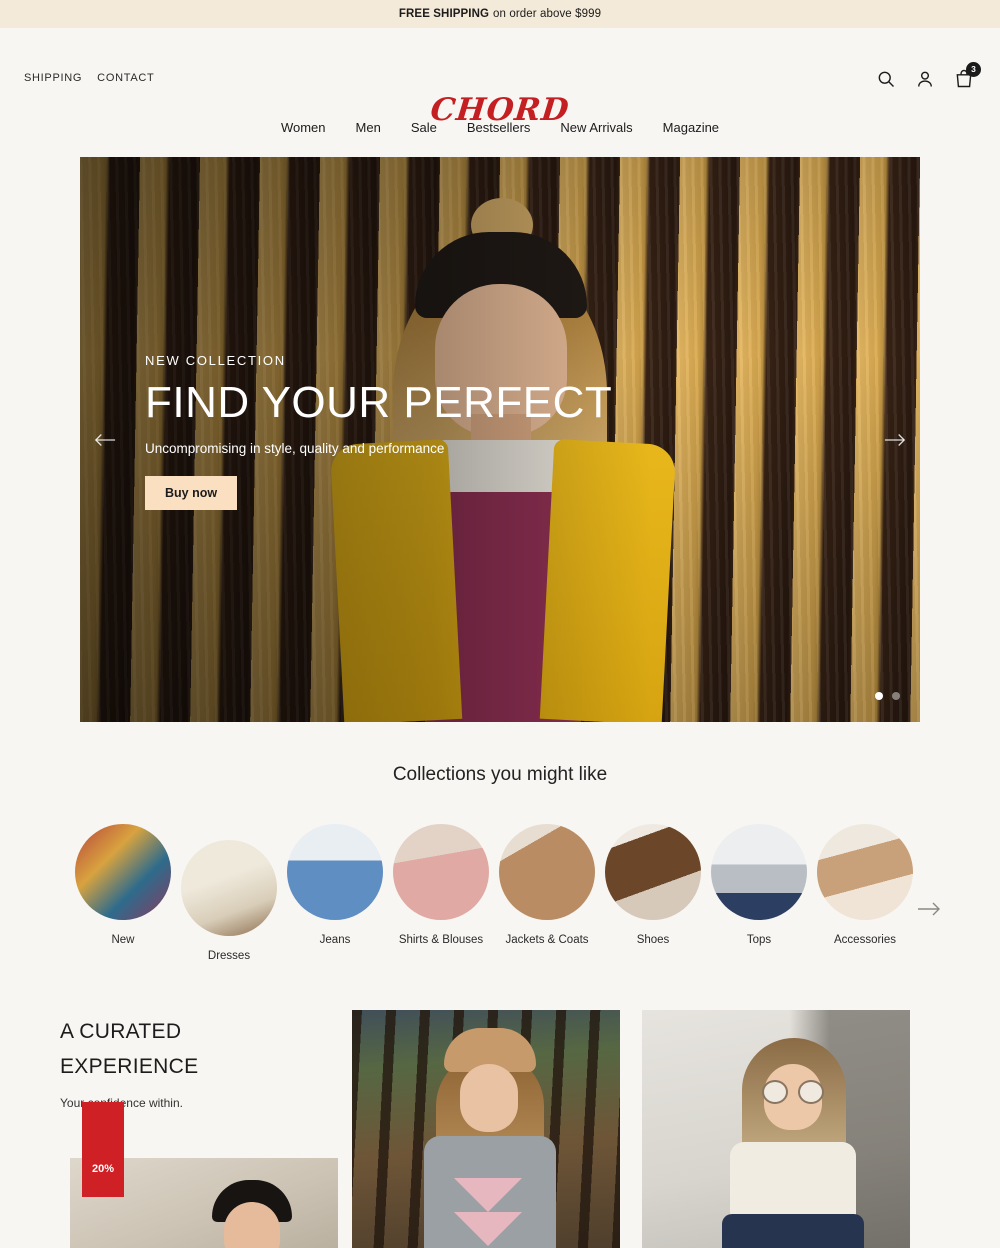  Describe the element at coordinates (215, 360) in the screenshot. I see `hero-eyebrow: NEW COLLECTION` at that location.